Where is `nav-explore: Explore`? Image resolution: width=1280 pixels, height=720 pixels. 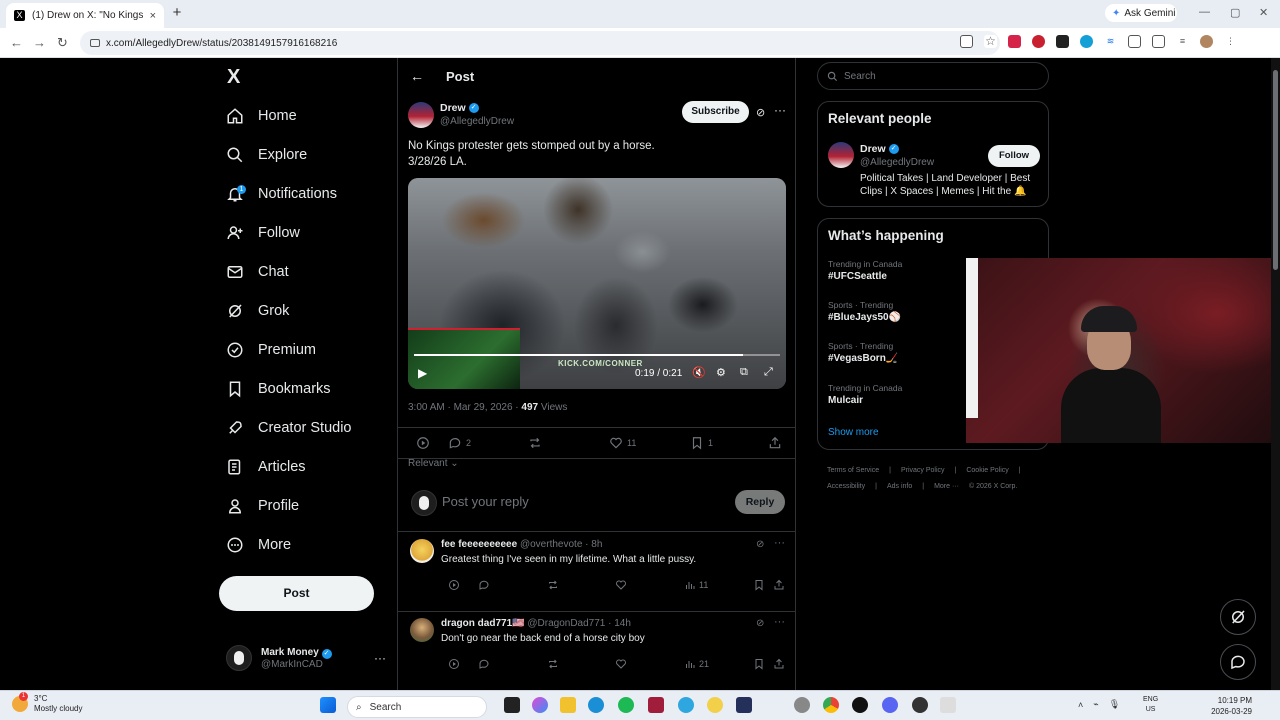
nav-explore: Explore is located at coordinates (266, 155).